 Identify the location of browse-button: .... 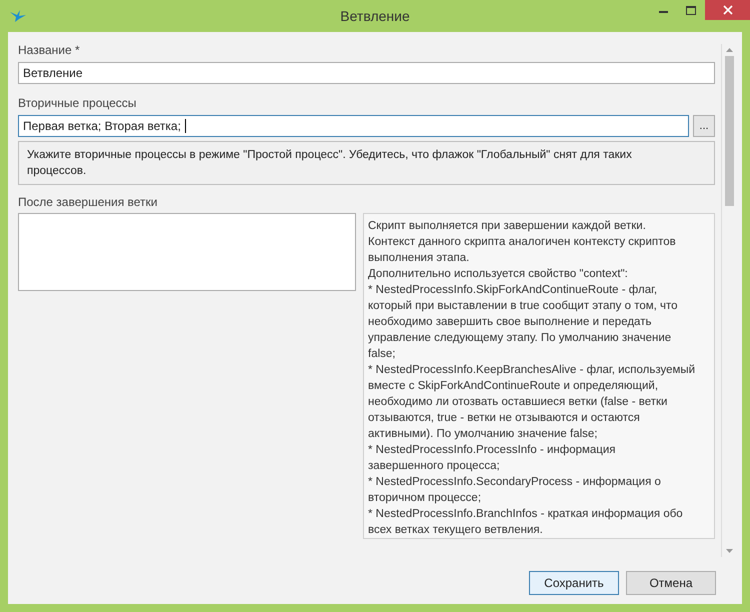
(704, 126).